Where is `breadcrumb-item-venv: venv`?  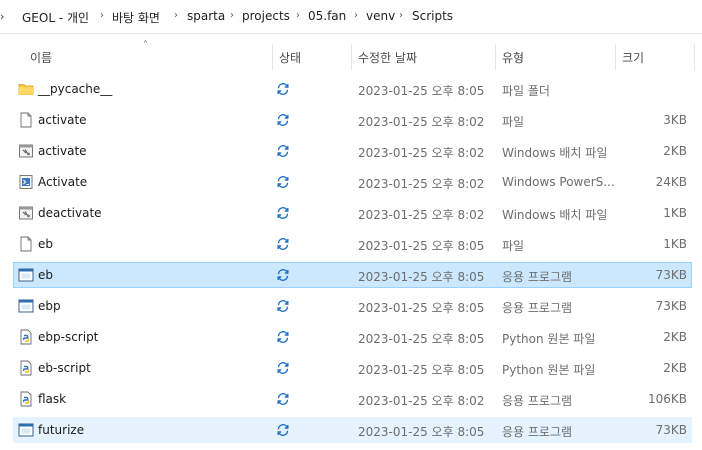 breadcrumb-item-venv: venv is located at coordinates (380, 16).